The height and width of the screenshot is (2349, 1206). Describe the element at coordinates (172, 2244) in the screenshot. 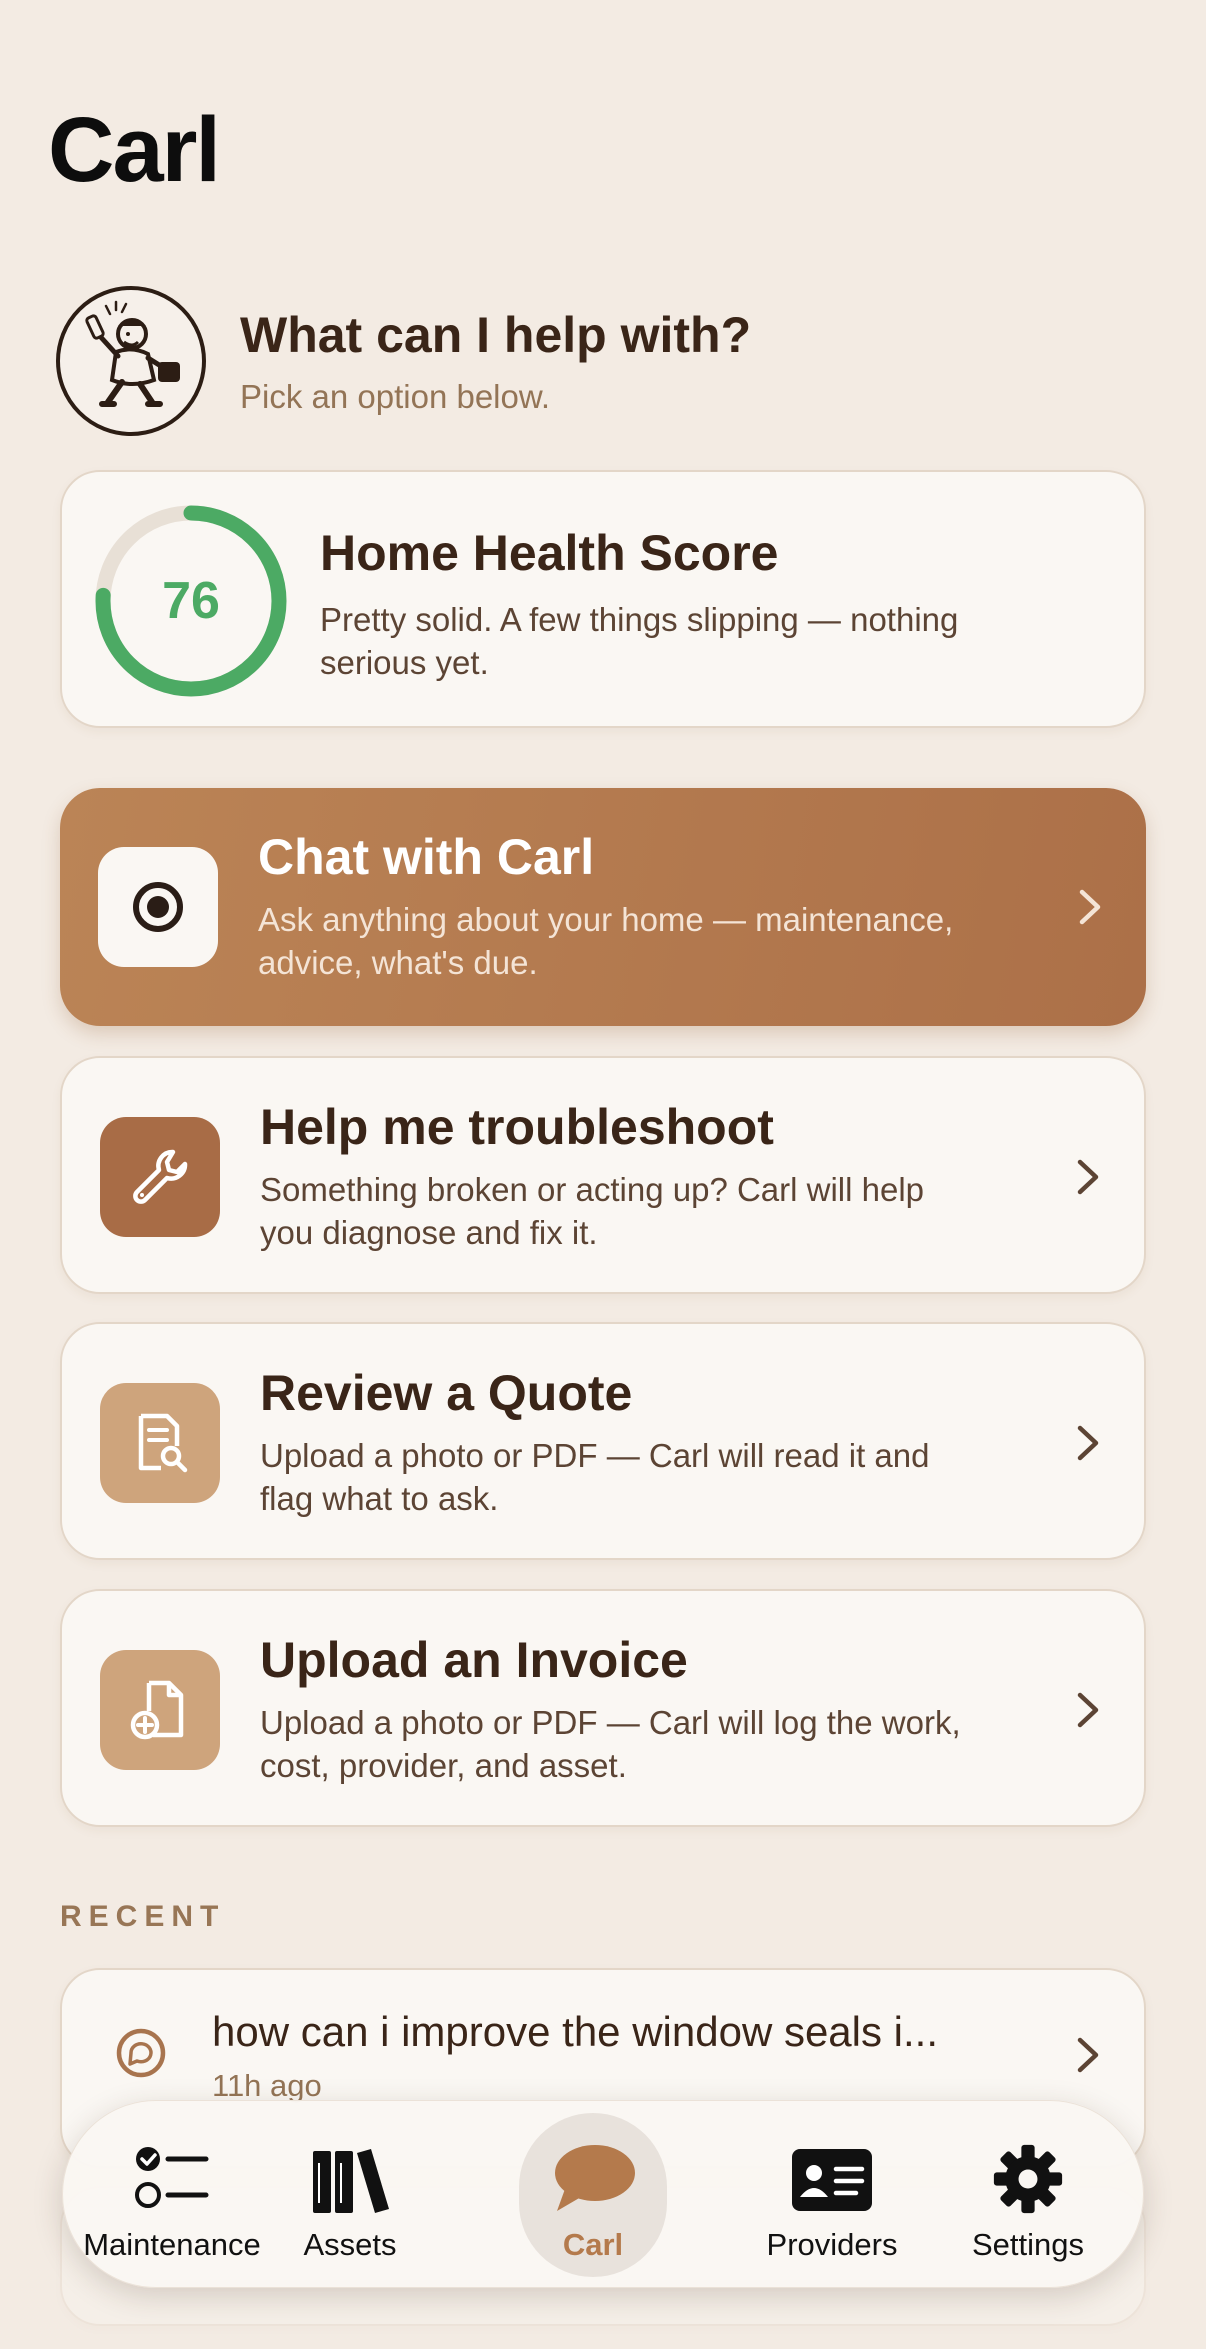

I see `tab-label: Maintenance` at that location.